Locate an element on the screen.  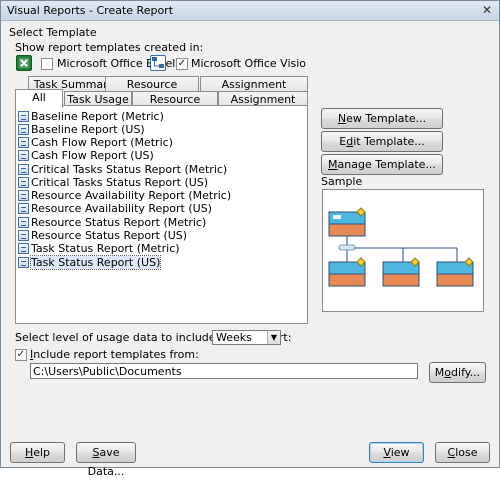
help-button: Help is located at coordinates (37, 452).